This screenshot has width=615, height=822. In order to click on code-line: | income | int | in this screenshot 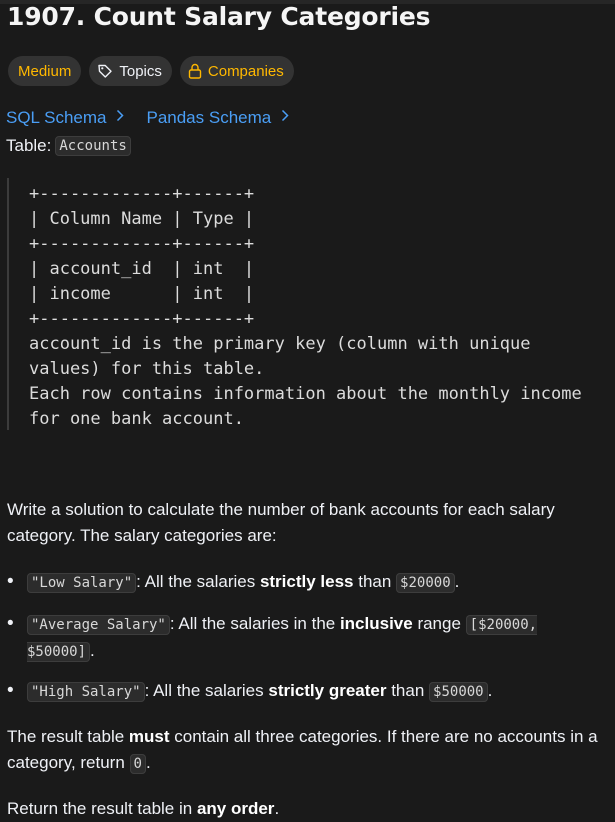, I will do `click(142, 294)`.